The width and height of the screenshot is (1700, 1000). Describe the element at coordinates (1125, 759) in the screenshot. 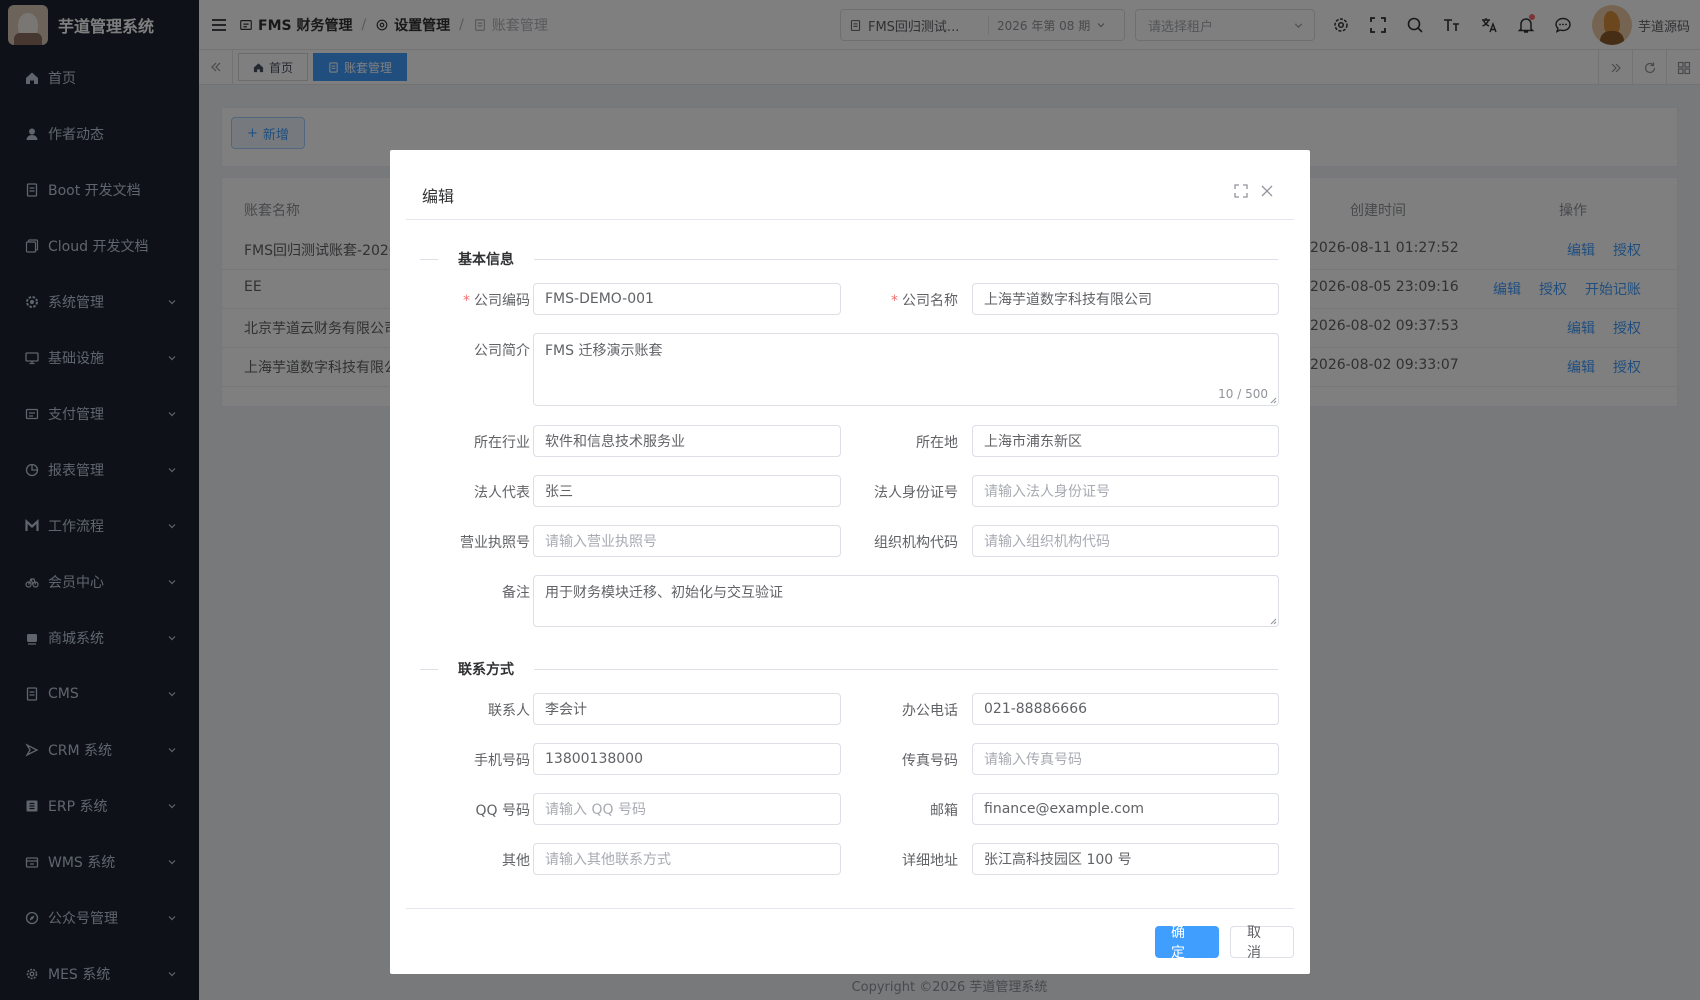

I see `fax-input: 请输入传真号码` at that location.